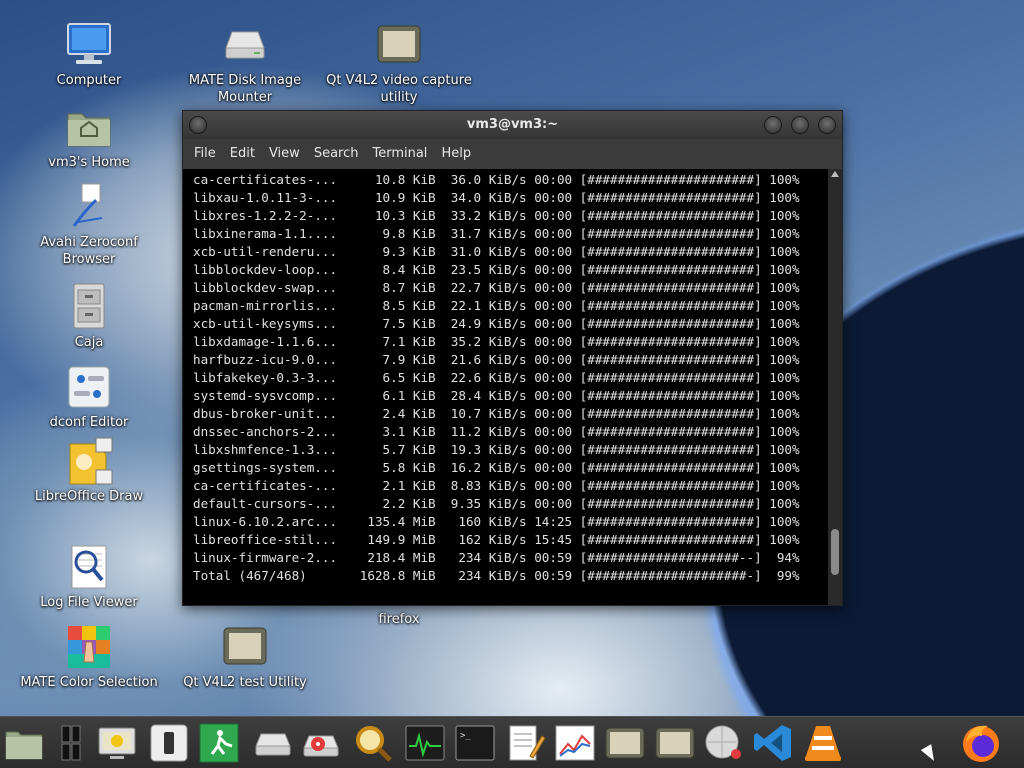  Describe the element at coordinates (89, 567) in the screenshot. I see `log-viewer-icon` at that location.